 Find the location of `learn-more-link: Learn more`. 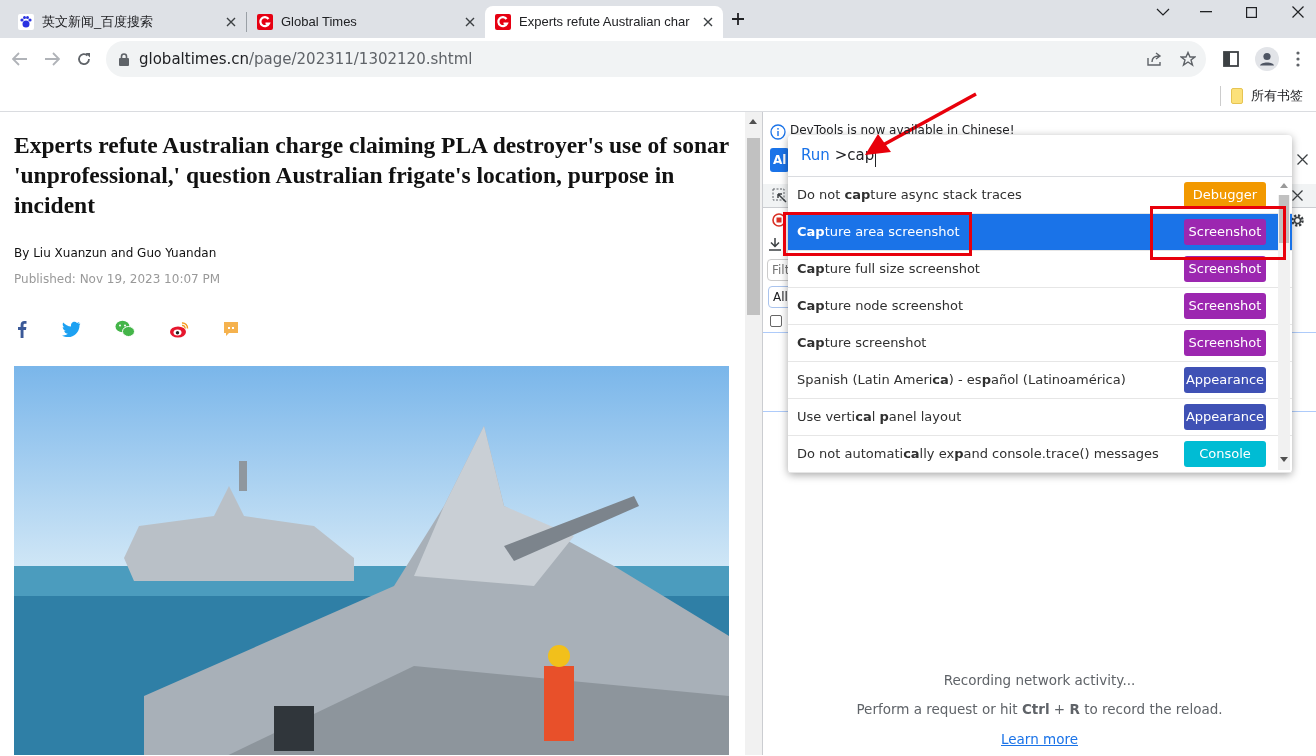

learn-more-link: Learn more is located at coordinates (1039, 738).